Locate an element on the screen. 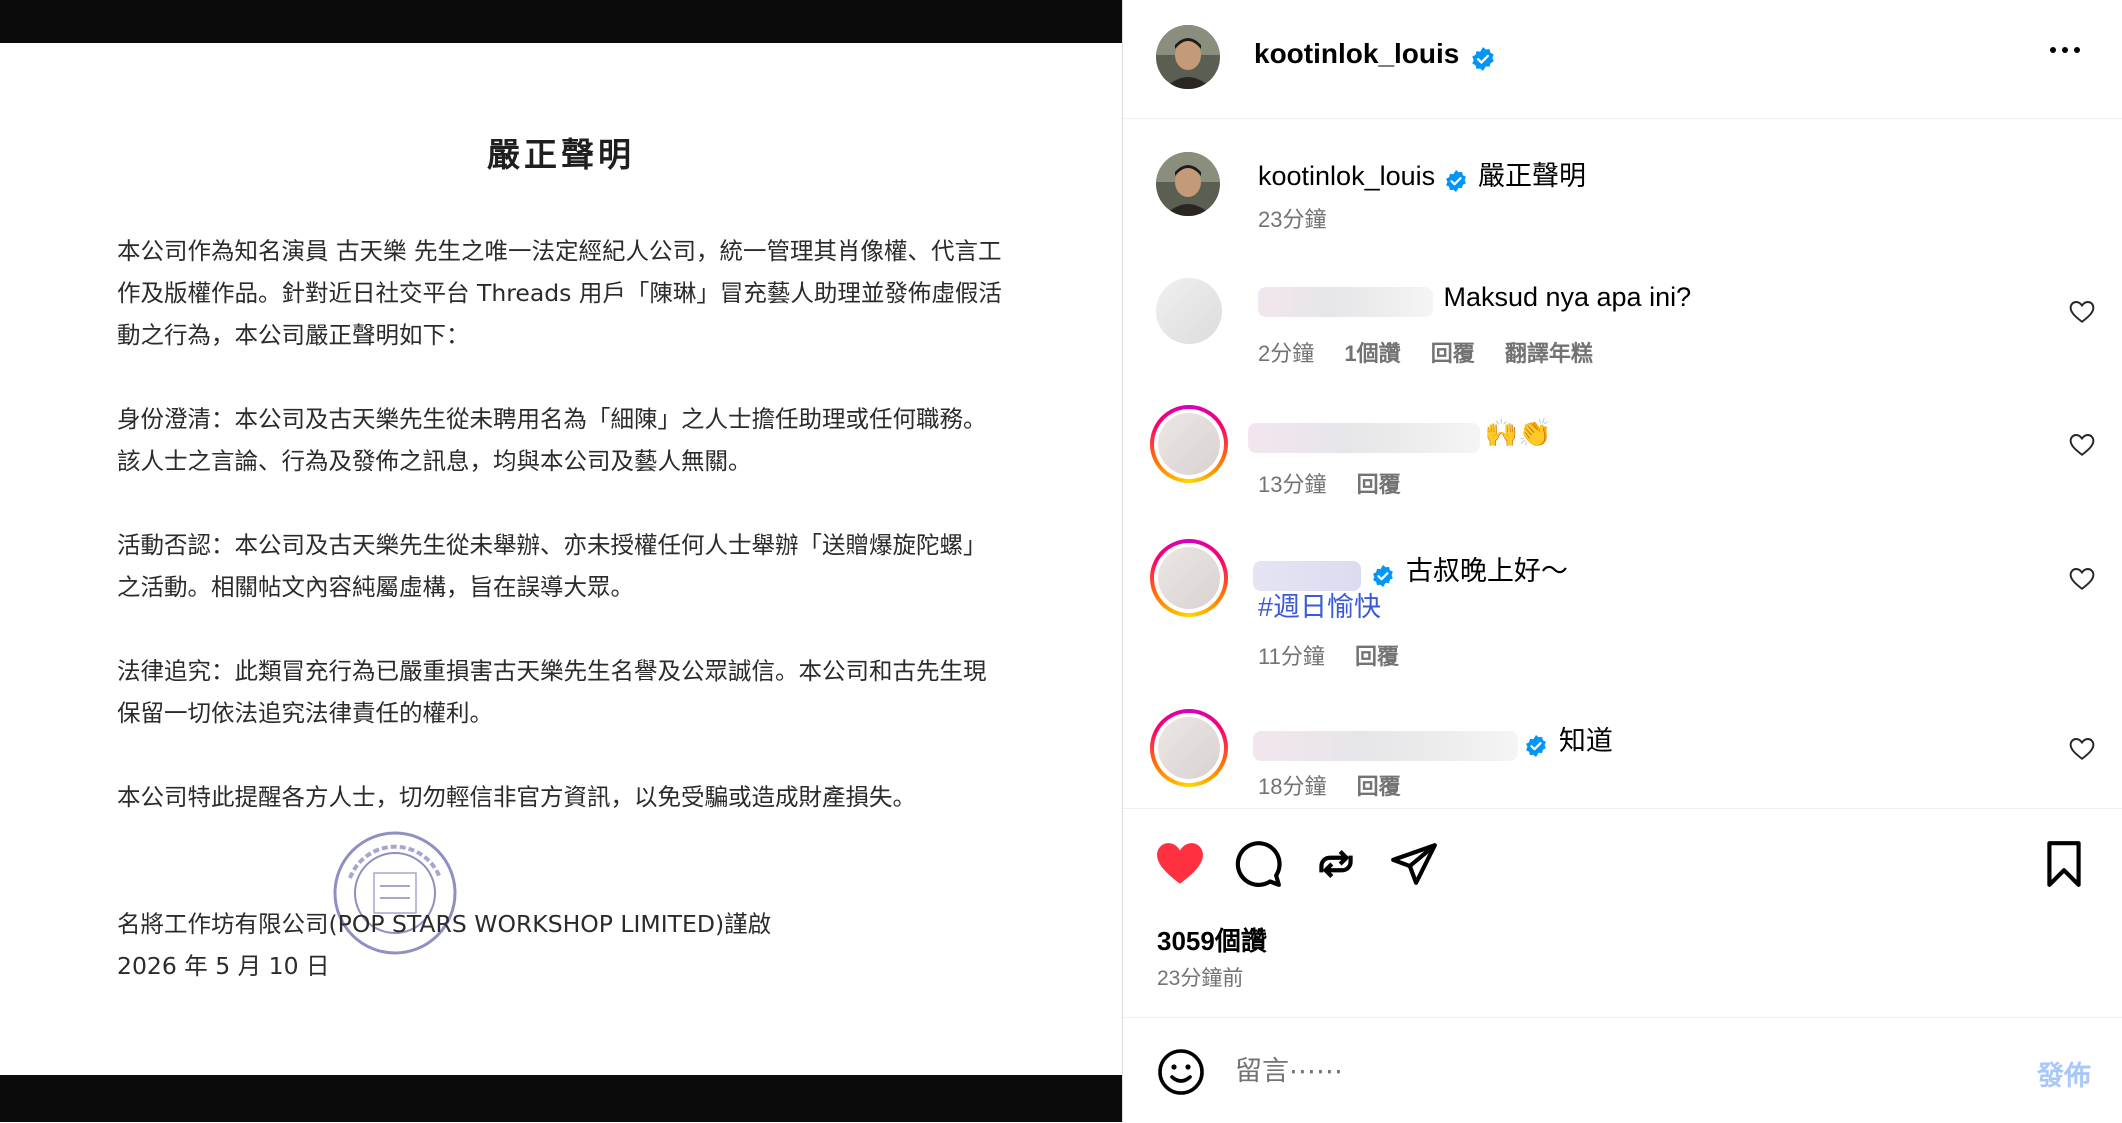  more-options-icon is located at coordinates (2065, 50).